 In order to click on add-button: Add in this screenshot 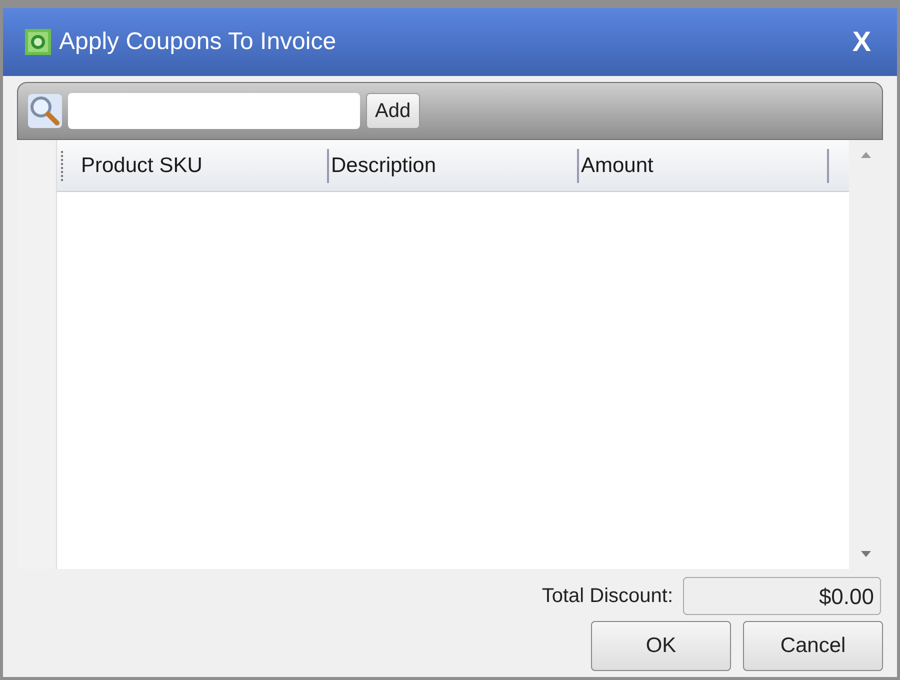, I will do `click(393, 111)`.